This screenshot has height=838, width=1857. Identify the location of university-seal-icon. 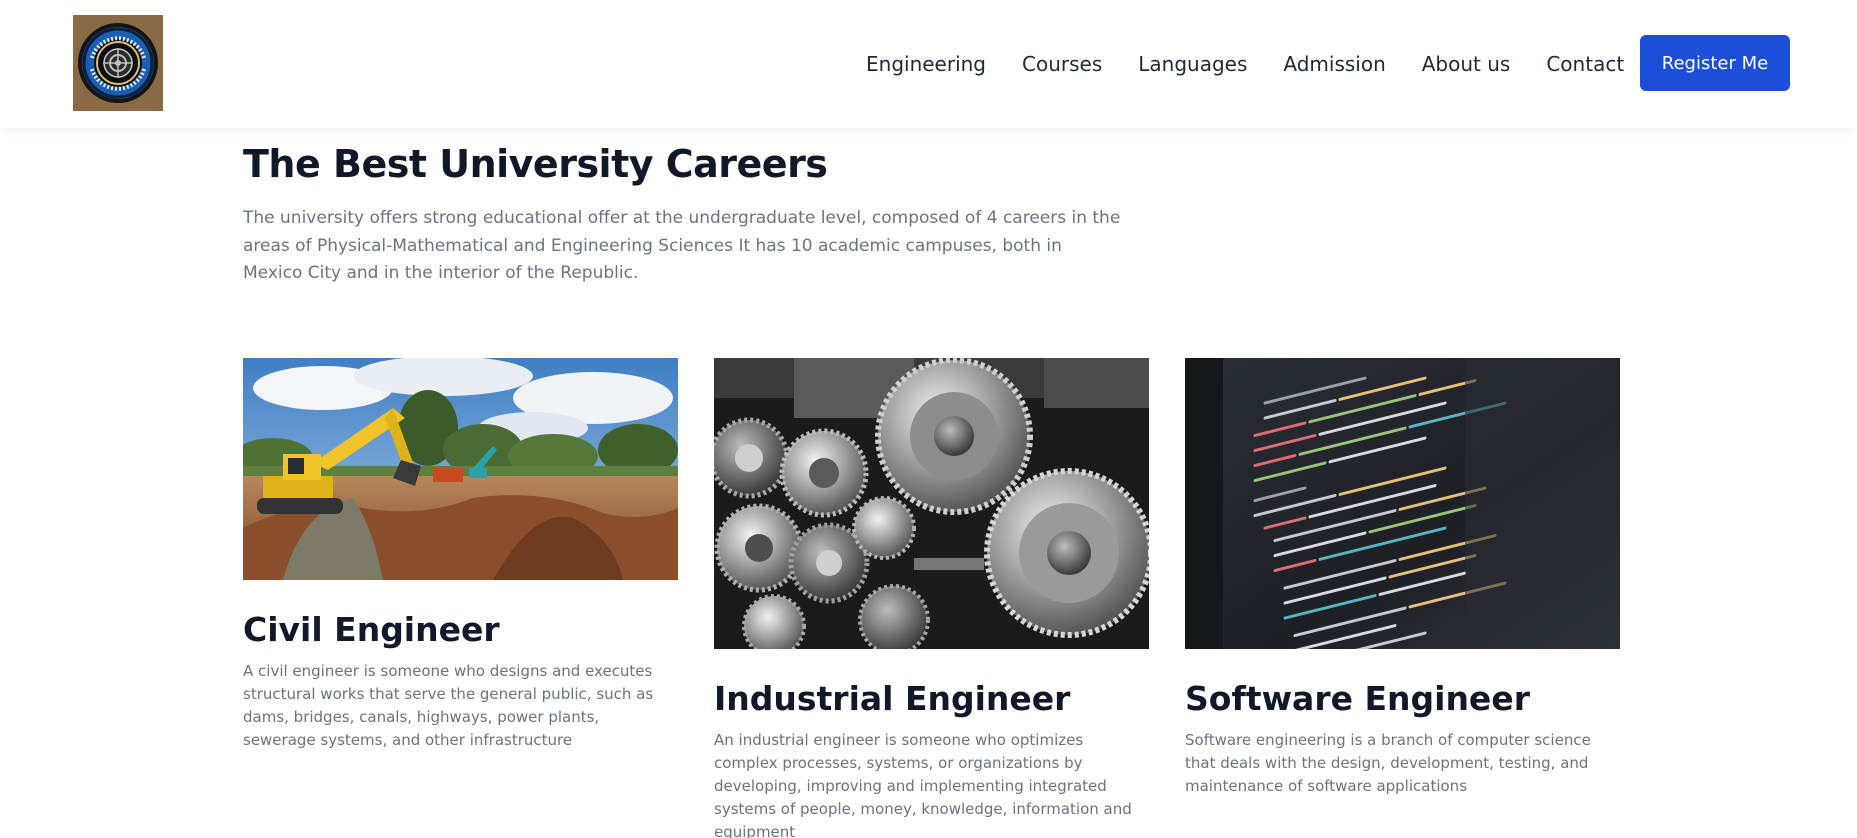
(118, 63).